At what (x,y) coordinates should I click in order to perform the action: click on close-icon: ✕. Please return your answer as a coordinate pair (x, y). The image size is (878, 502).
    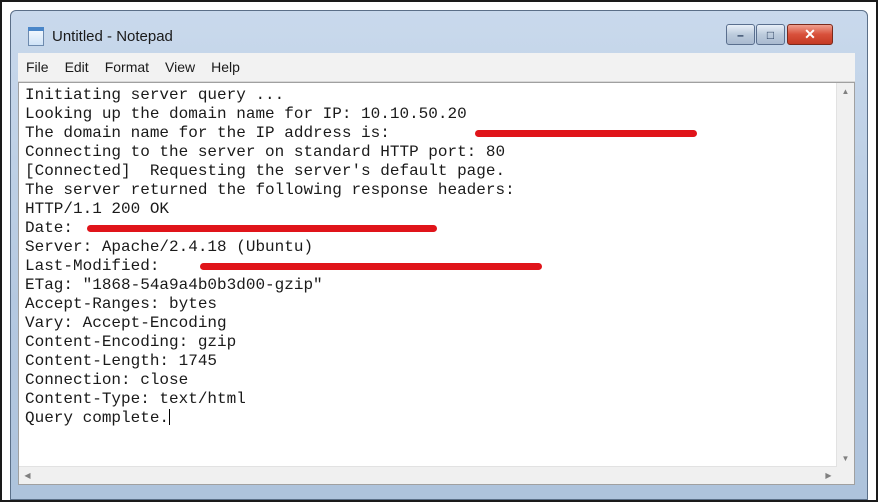
    Looking at the image, I should click on (810, 34).